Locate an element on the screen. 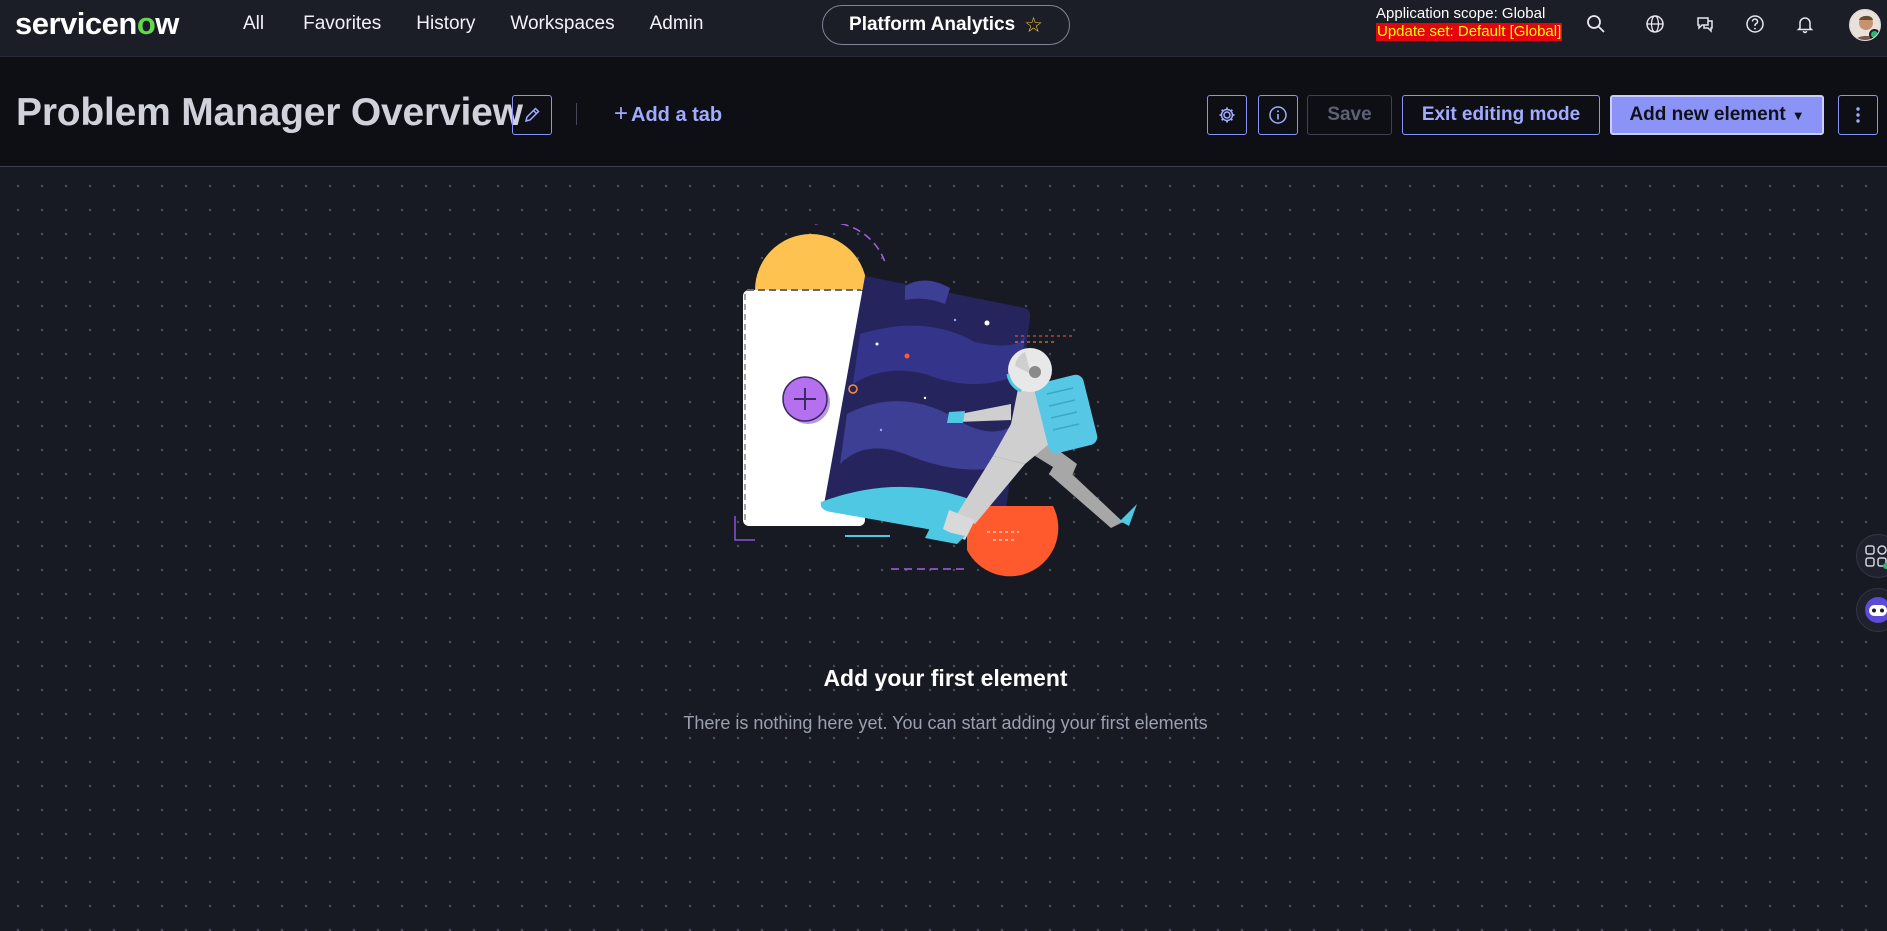 This screenshot has width=1887, height=931. user-avatar is located at coordinates (1865, 25).